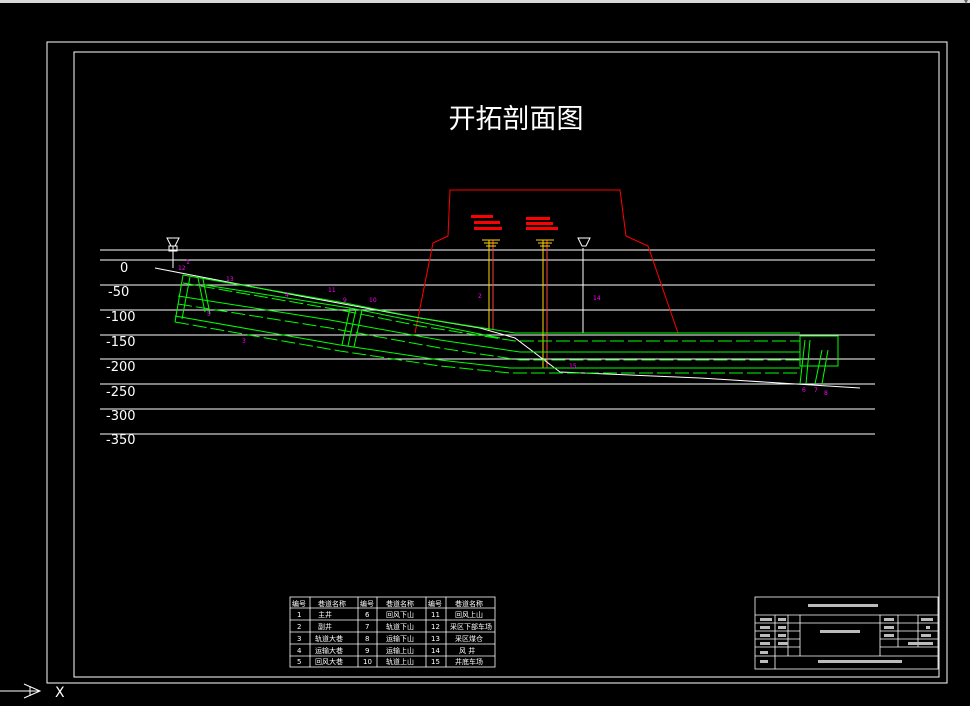  What do you see at coordinates (329, 638) in the screenshot?
I see `legend-cell: 轨道大巷` at bounding box center [329, 638].